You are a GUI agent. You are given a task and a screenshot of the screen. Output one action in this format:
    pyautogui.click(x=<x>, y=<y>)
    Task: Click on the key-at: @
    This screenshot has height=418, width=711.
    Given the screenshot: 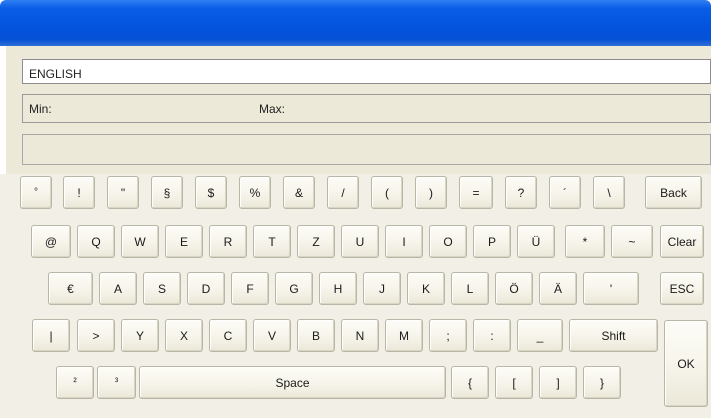 What is the action you would take?
    pyautogui.click(x=51, y=241)
    